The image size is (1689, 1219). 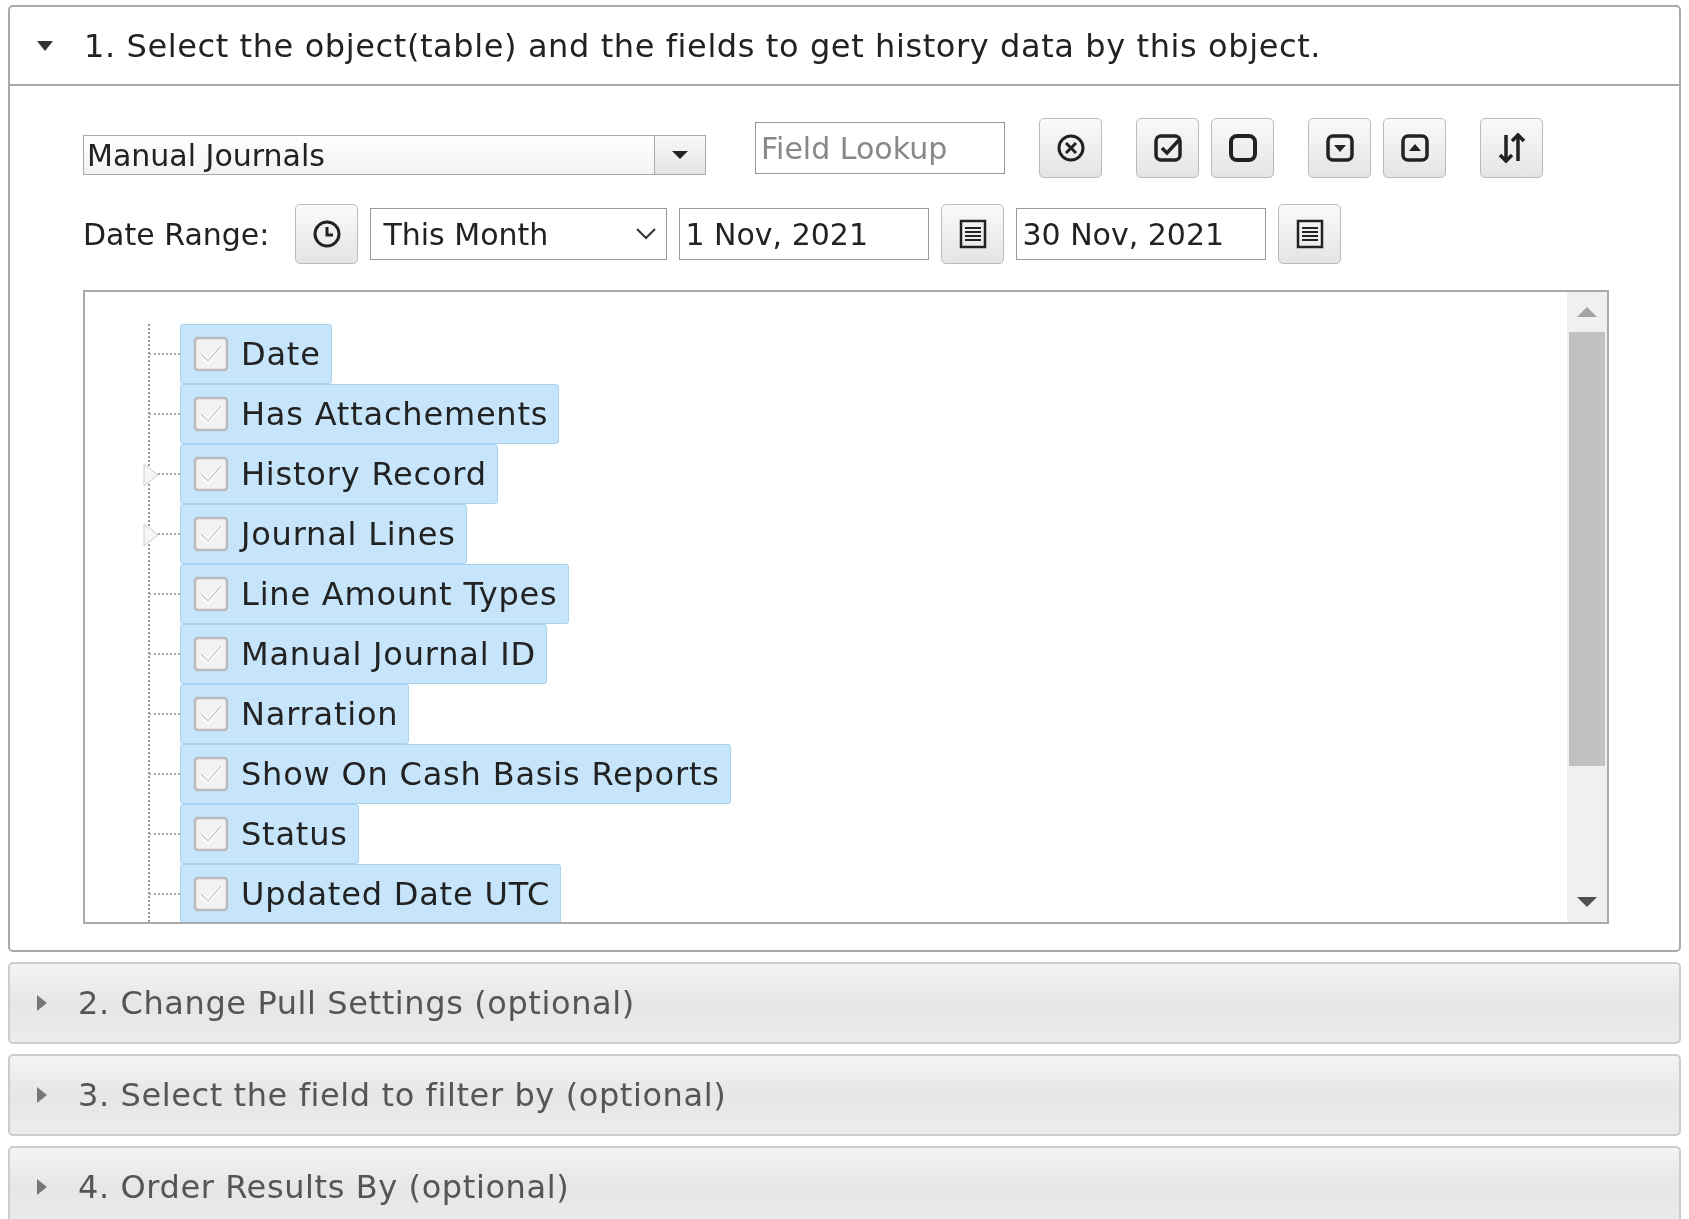 I want to click on caret-icon, so click(x=680, y=155).